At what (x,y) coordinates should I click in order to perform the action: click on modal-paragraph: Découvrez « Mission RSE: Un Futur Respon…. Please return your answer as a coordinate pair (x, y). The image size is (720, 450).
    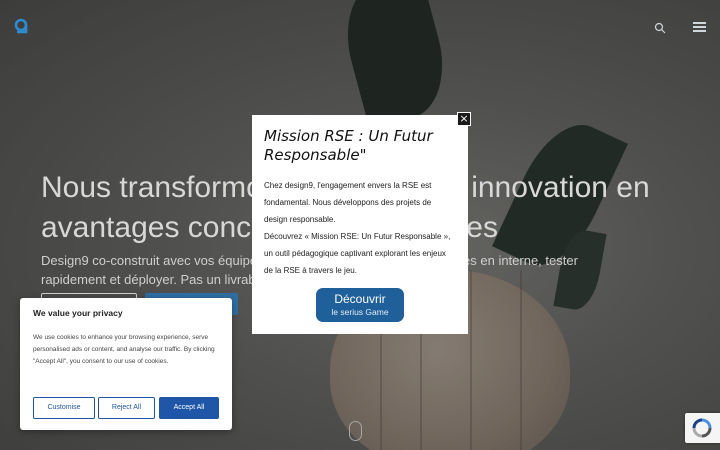
    Looking at the image, I should click on (357, 253).